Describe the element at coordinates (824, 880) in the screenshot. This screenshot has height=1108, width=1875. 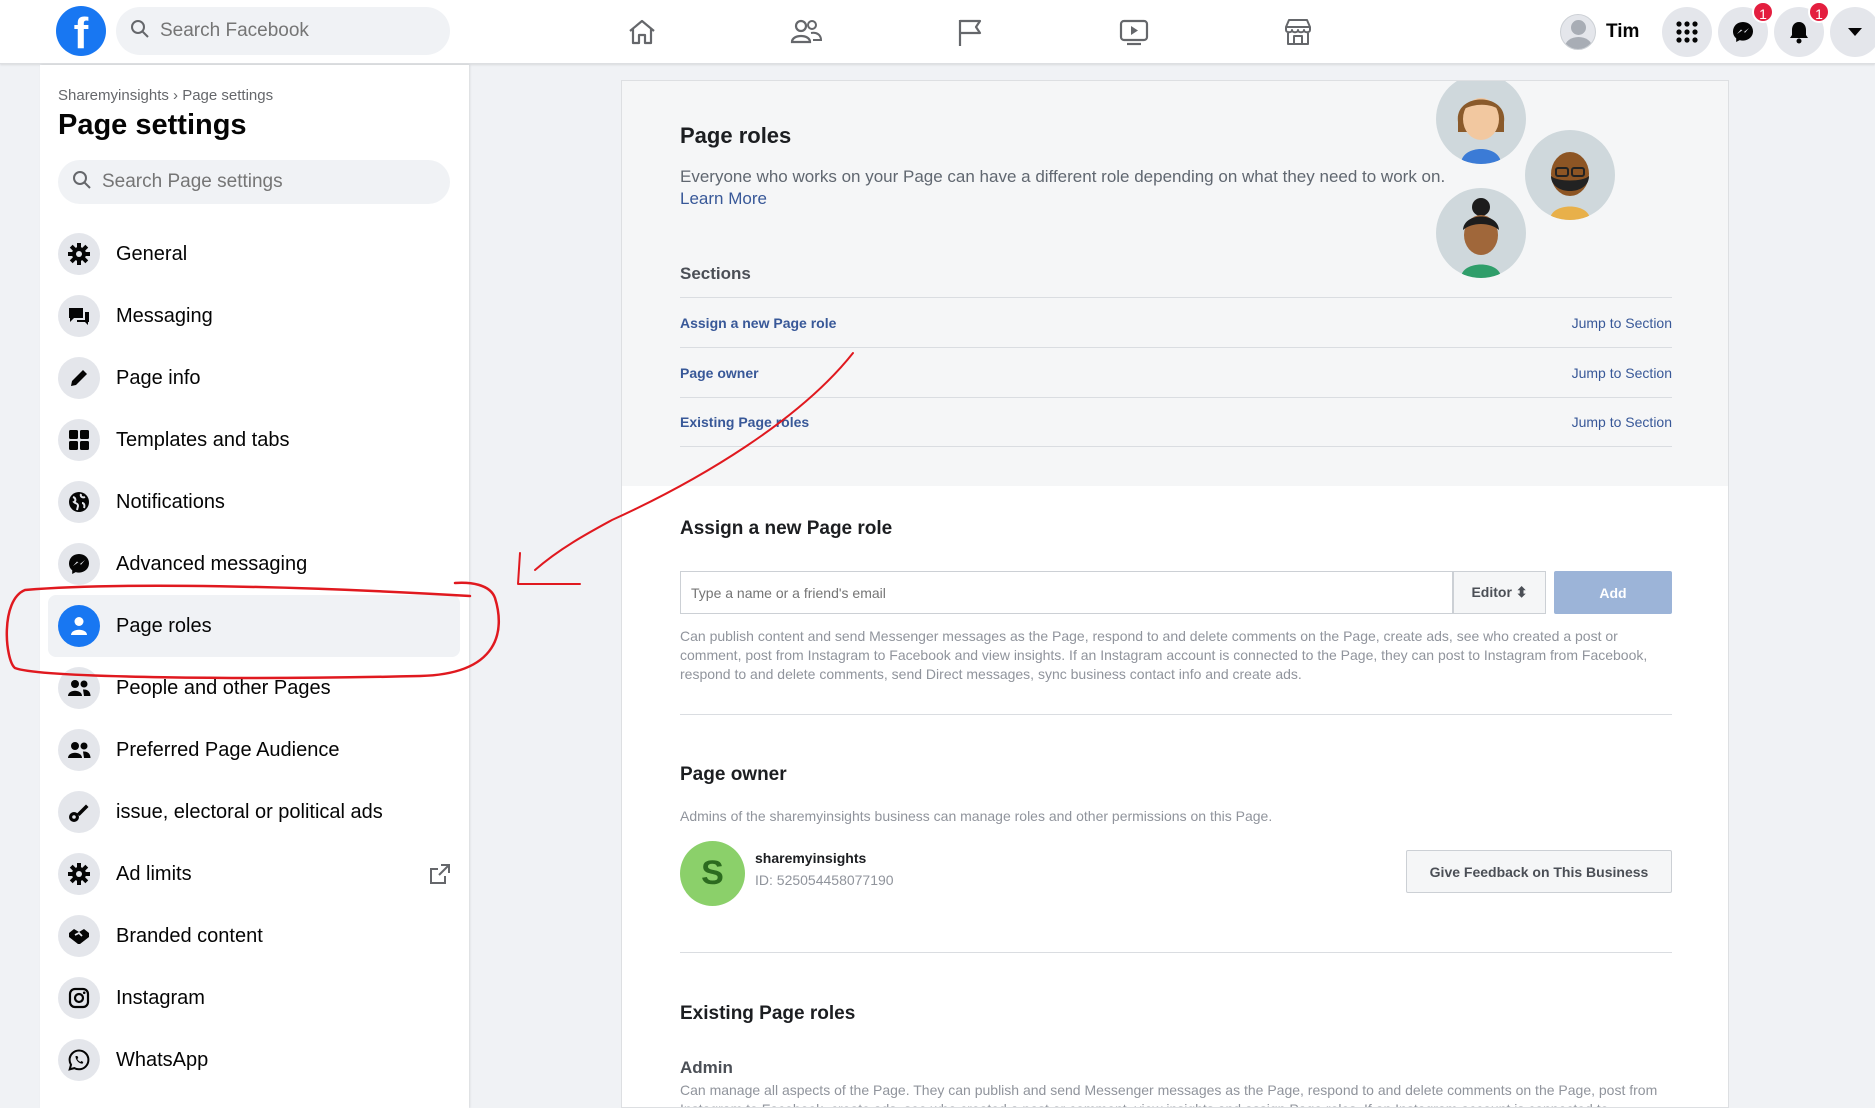
I see `business-id: ID: 525054458077190` at that location.